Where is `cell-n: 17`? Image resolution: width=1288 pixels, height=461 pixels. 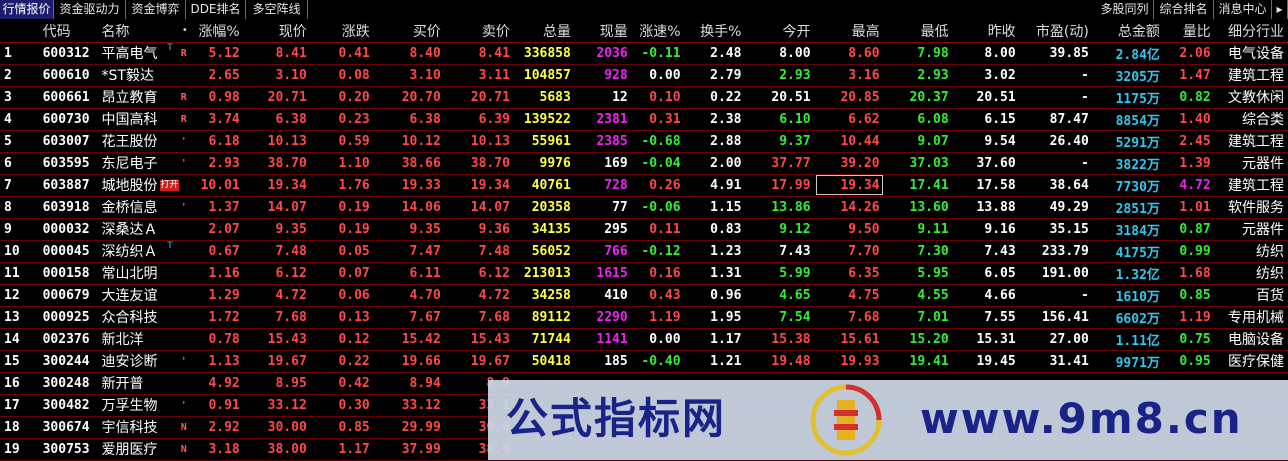 cell-n: 17 is located at coordinates (12, 405).